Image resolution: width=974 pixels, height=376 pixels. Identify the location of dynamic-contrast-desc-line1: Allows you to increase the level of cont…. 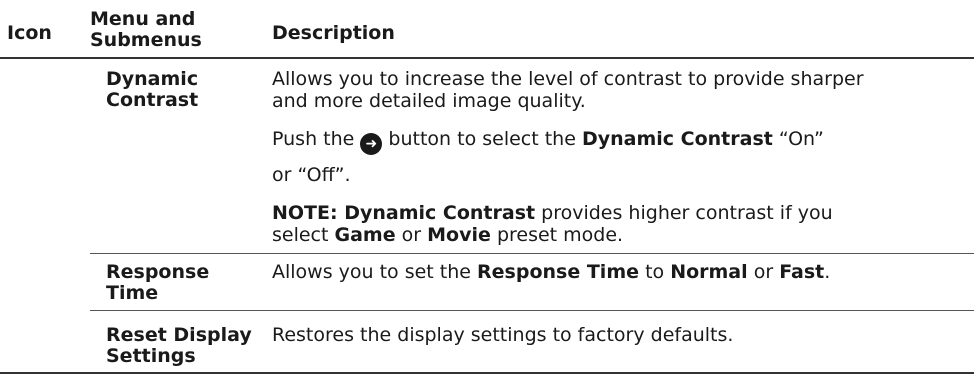
(568, 79).